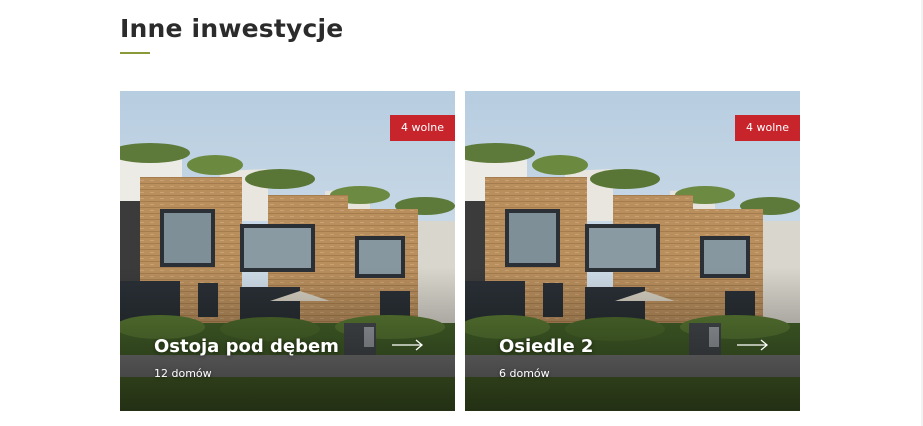 This screenshot has height=426, width=923. I want to click on section-title: Inne inwestycje, so click(232, 28).